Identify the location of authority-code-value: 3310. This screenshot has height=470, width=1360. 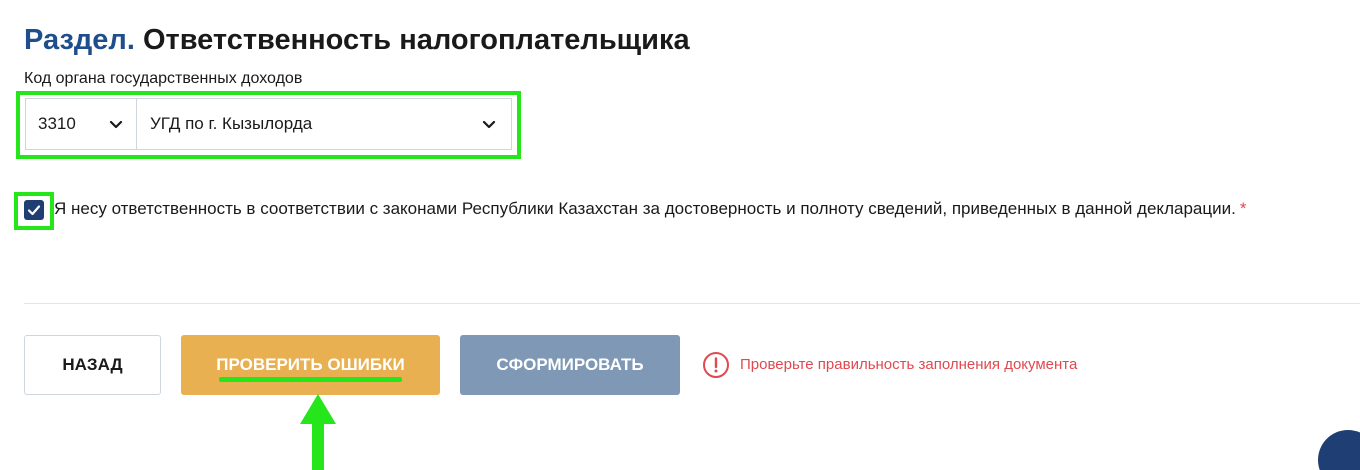
(57, 123).